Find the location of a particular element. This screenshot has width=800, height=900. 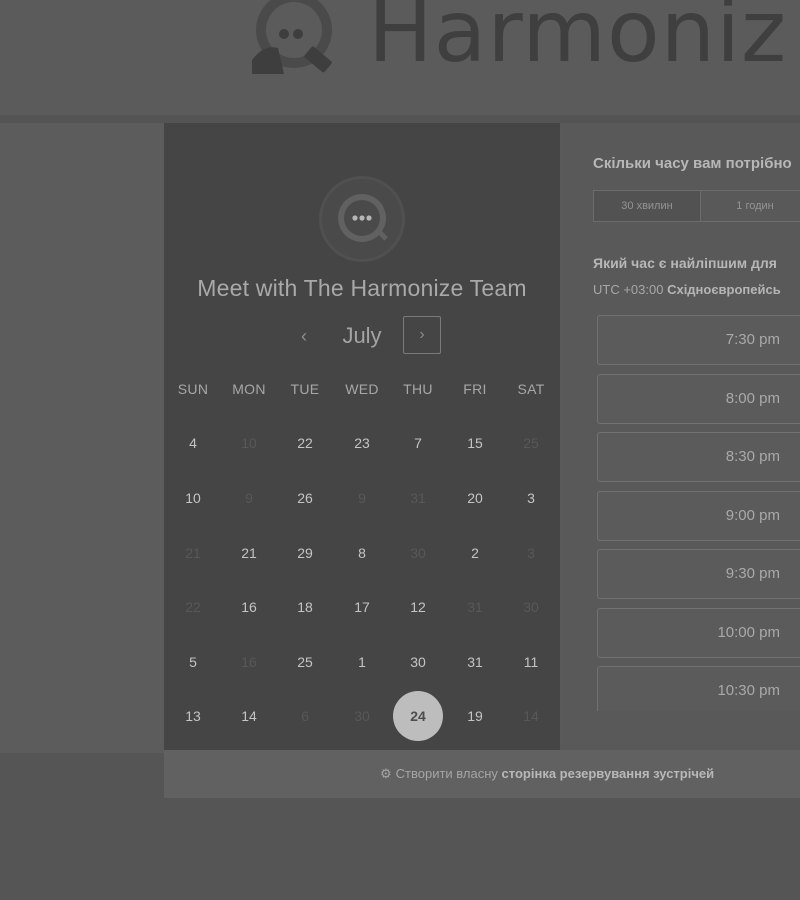

time-slot-button: 7:30 pm is located at coordinates (698, 340).